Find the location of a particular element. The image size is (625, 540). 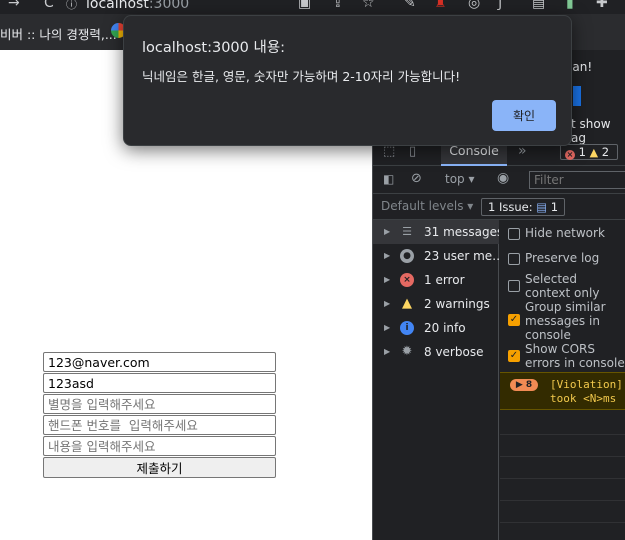

extension-target-icon: ◎ is located at coordinates (474, 5).